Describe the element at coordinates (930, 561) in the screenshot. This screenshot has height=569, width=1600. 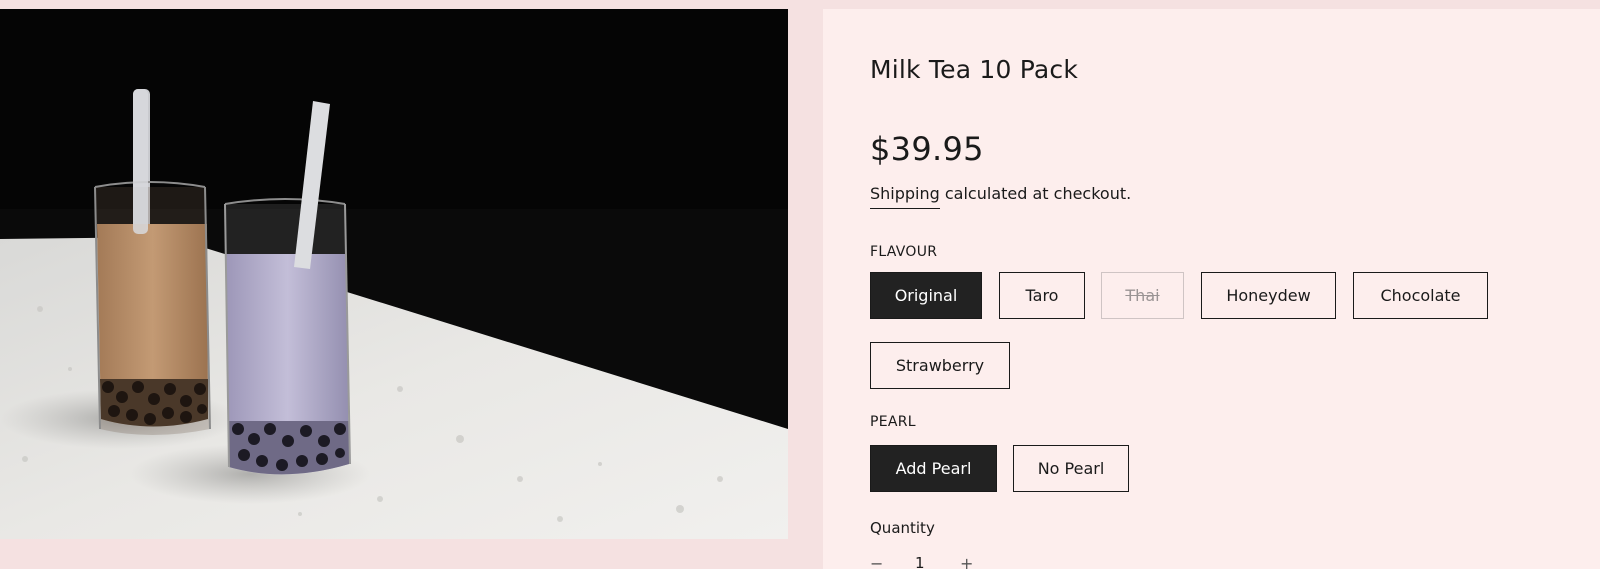
I see `quantity-stepper: − 1 +` at that location.